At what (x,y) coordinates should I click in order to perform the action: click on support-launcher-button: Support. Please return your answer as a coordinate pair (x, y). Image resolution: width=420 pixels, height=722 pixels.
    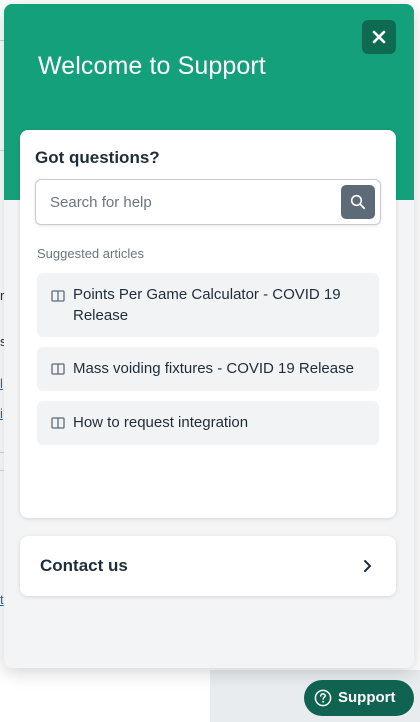
    Looking at the image, I should click on (359, 698).